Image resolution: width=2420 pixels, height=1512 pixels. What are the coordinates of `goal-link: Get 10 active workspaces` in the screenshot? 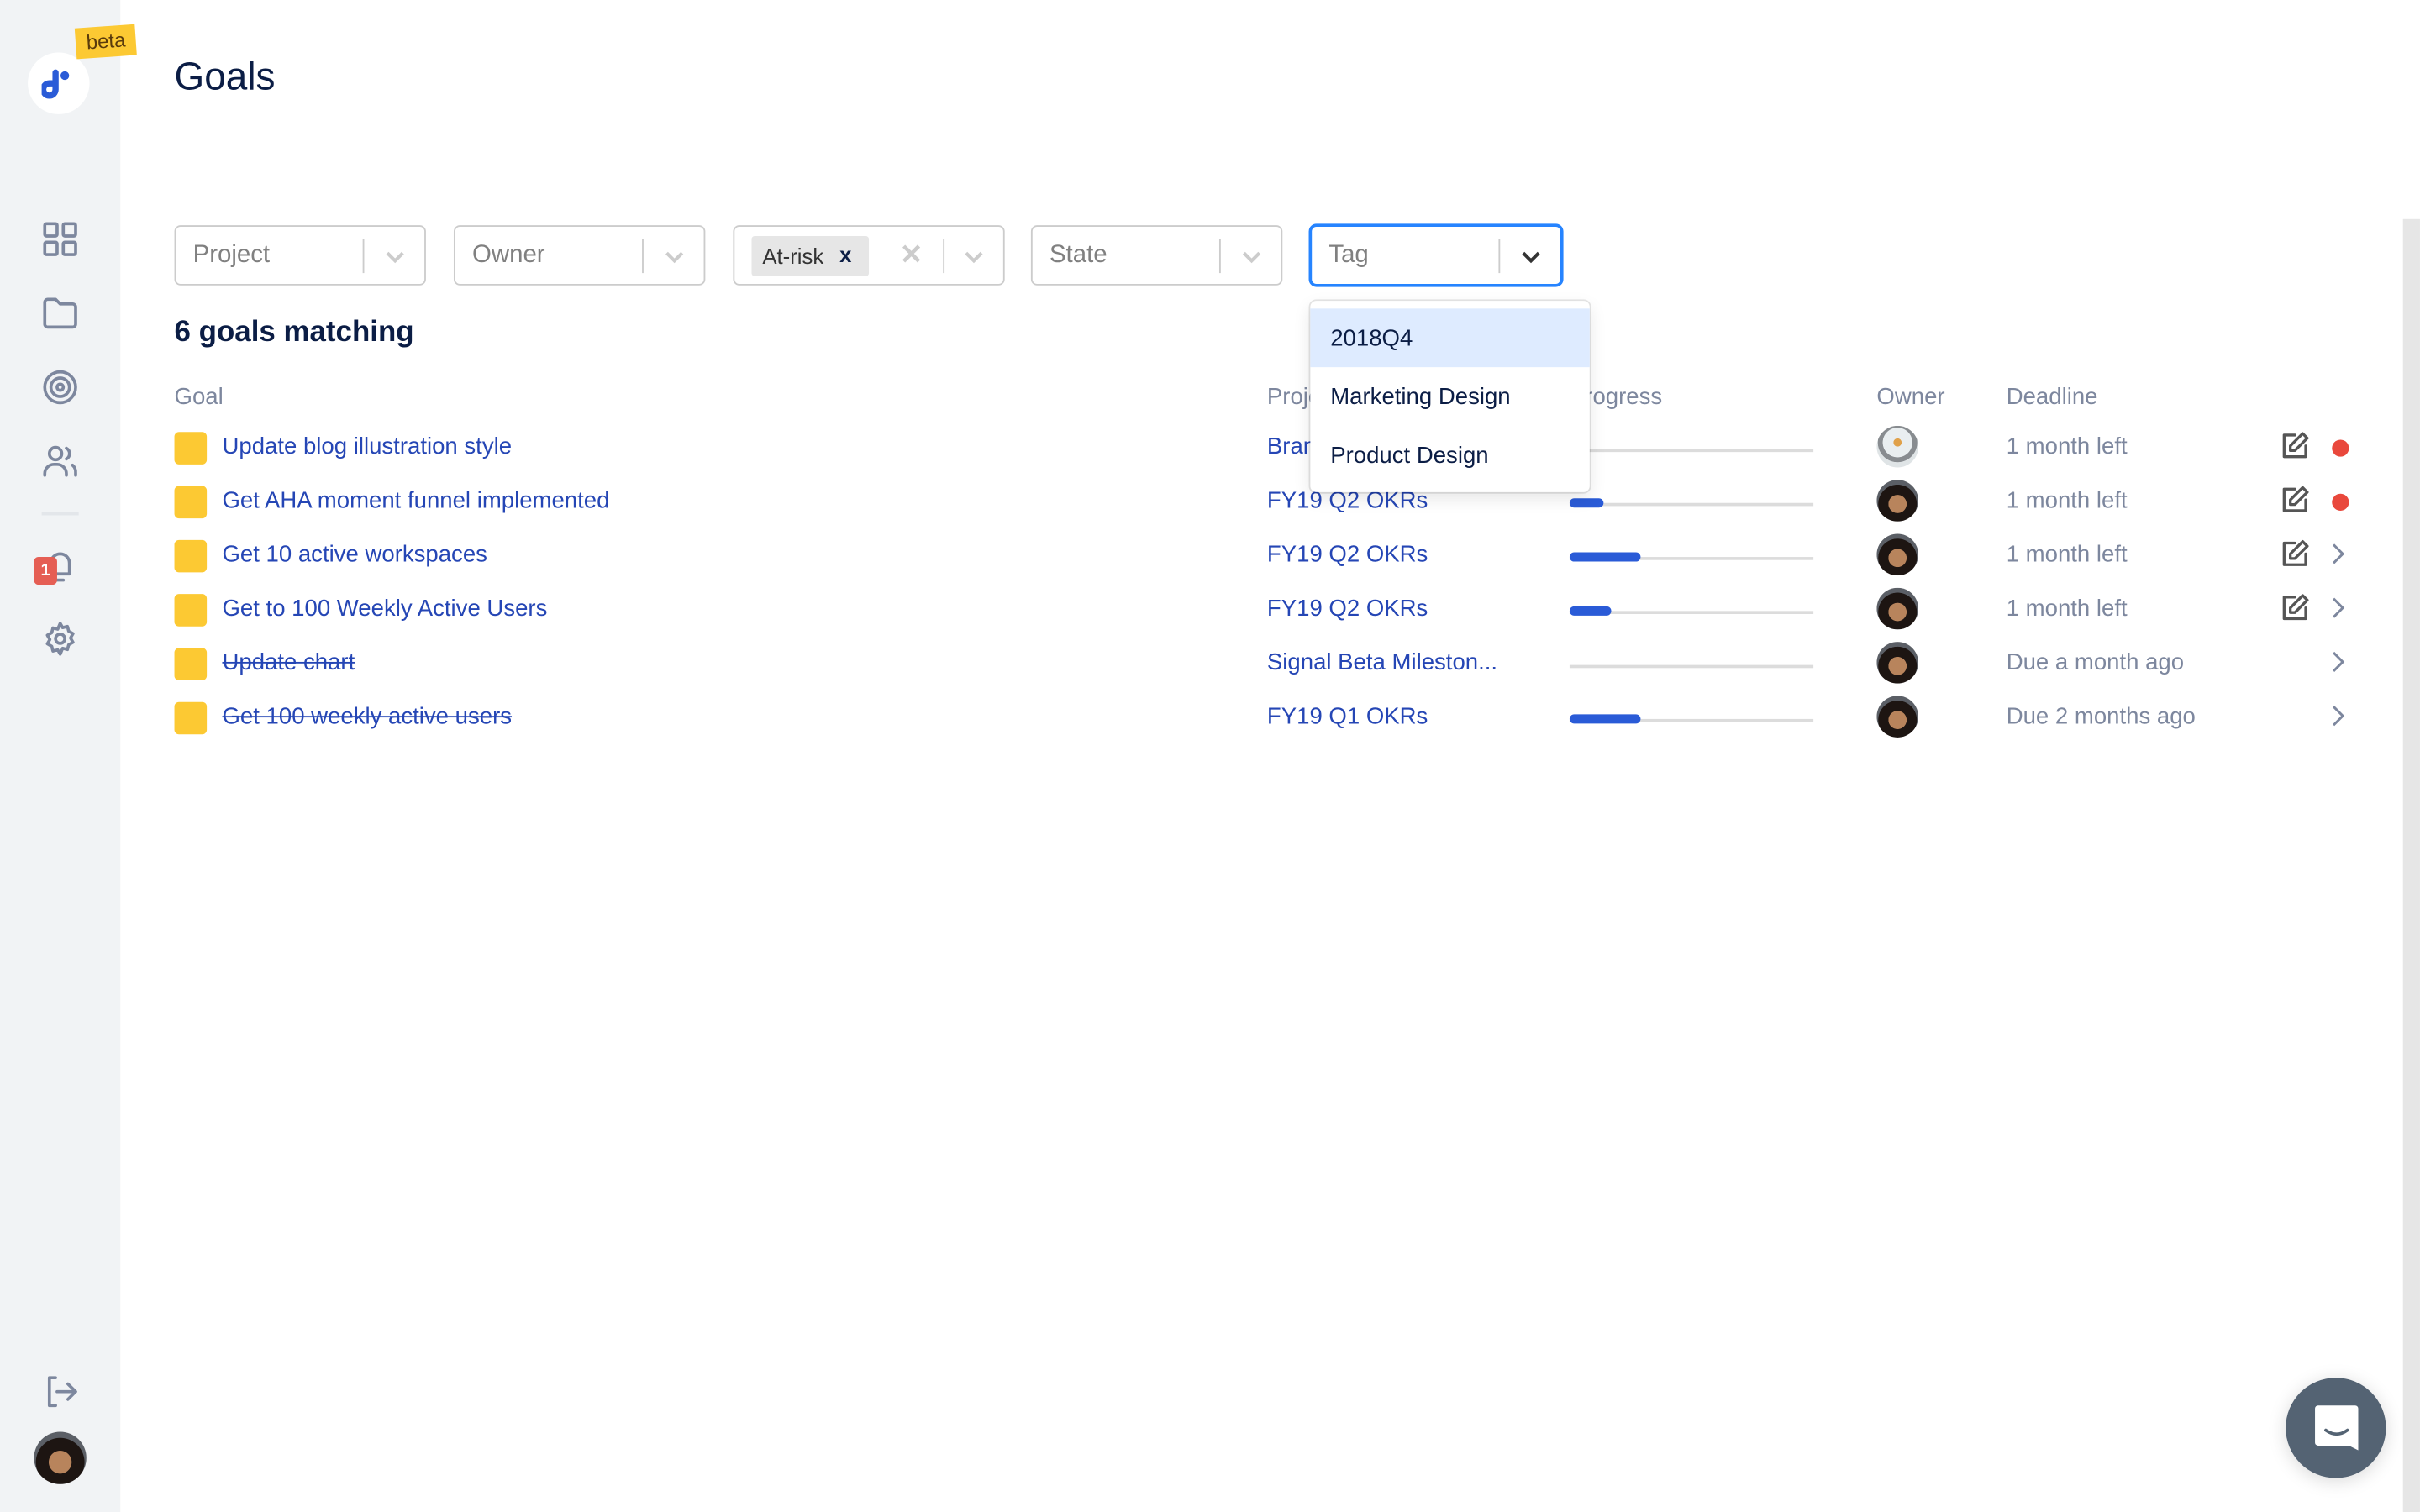 It's located at (354, 555).